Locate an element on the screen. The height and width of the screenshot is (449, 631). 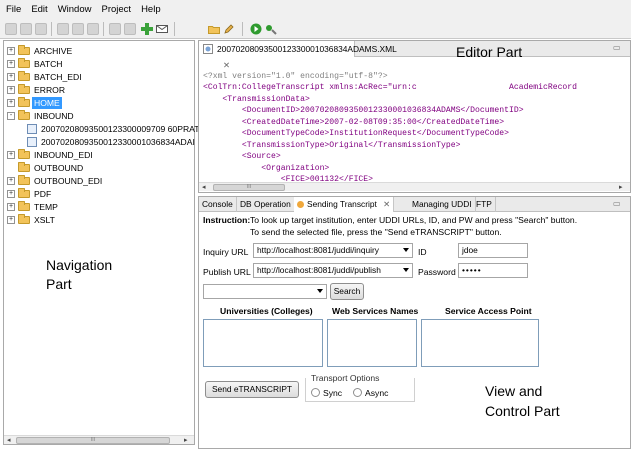
print-icon is located at coordinates (41, 29).